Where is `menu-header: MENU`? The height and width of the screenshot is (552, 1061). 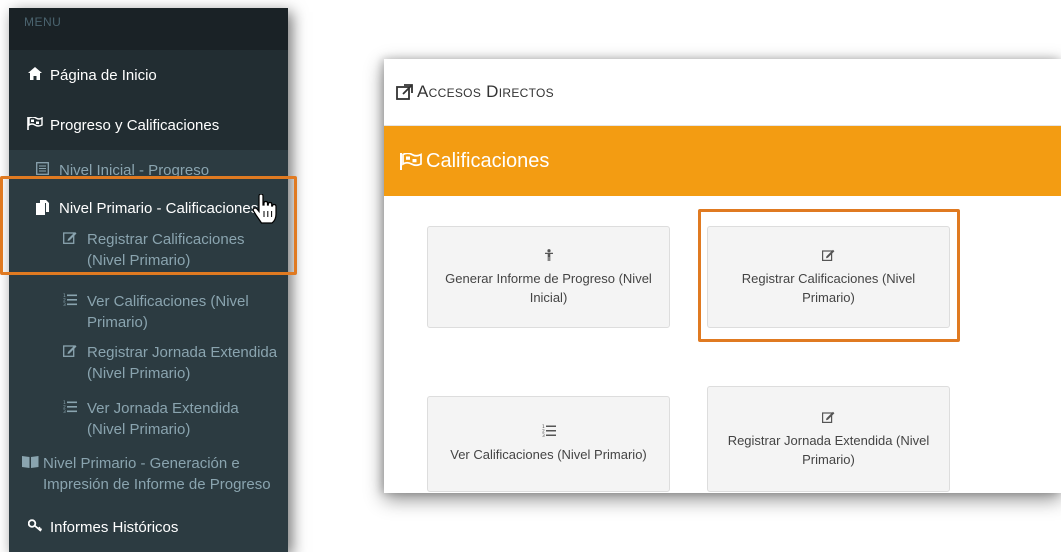 menu-header: MENU is located at coordinates (148, 29).